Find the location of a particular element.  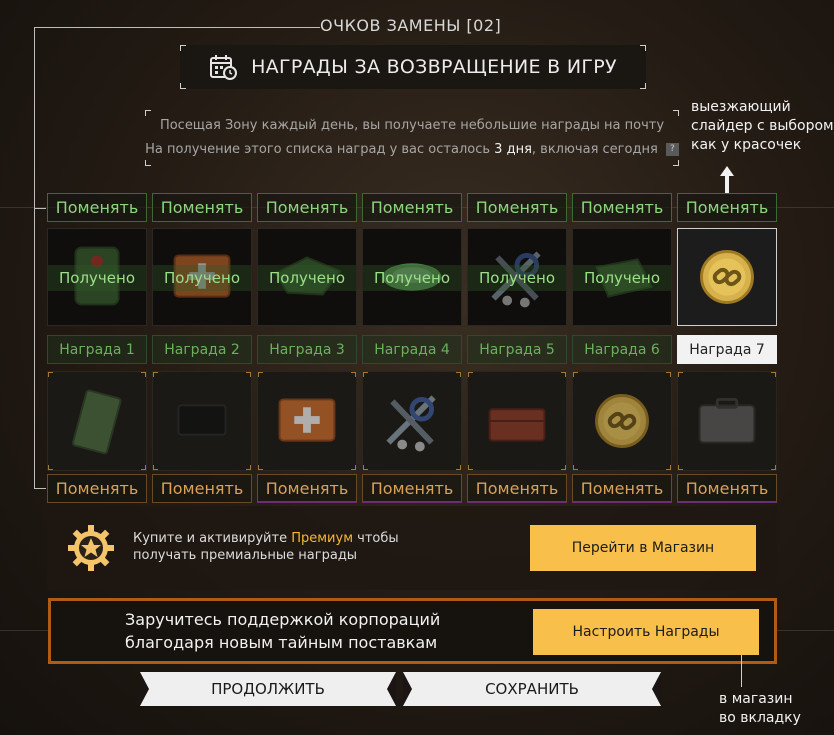

reward-label: Награда 6 is located at coordinates (622, 349).